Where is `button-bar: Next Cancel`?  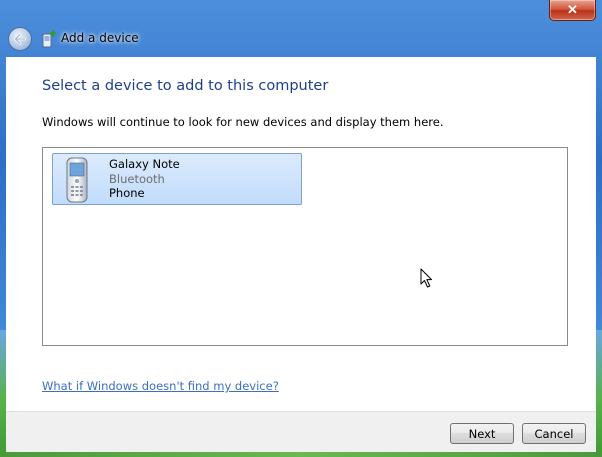
button-bar: Next Cancel is located at coordinates (301, 431).